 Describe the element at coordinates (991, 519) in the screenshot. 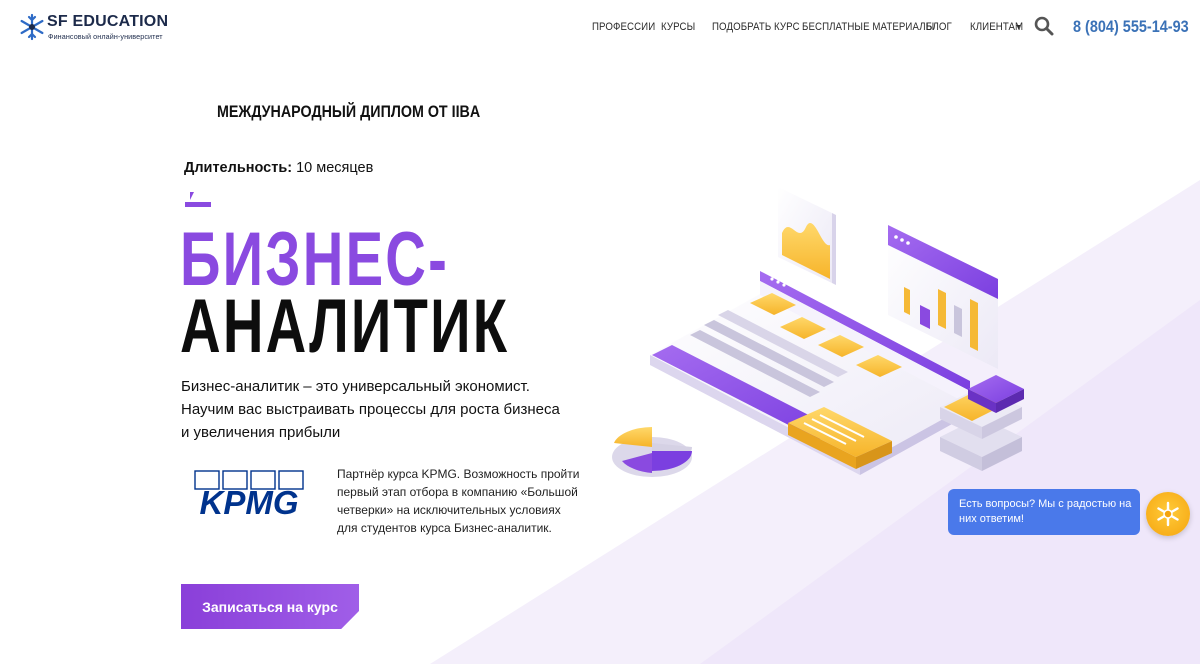

I see `chat-message-line: них ответим!` at that location.